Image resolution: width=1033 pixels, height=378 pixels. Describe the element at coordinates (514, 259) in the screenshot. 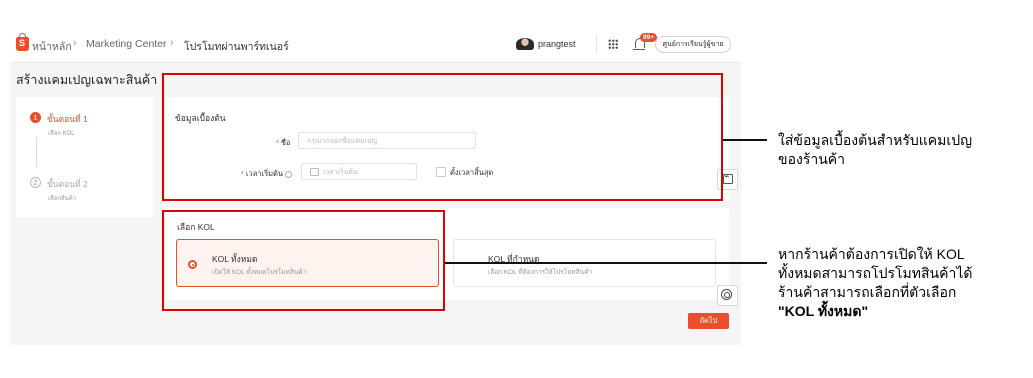

I see `kol-option-specific-title: KOL ที่กำหนด` at that location.